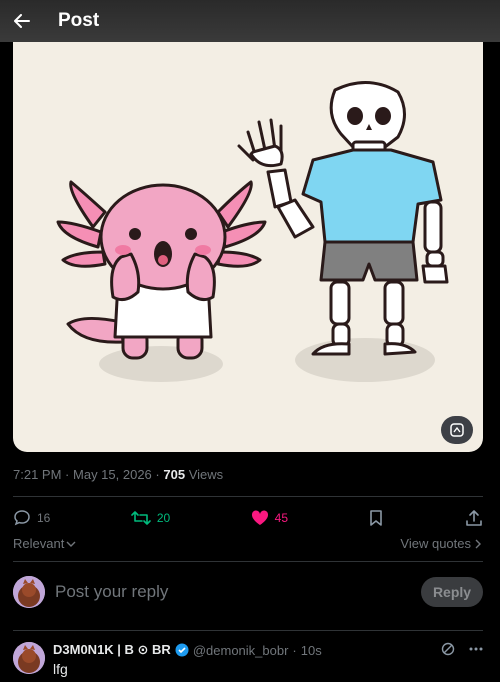 The width and height of the screenshot is (500, 682). I want to click on chevron-down-icon, so click(71, 544).